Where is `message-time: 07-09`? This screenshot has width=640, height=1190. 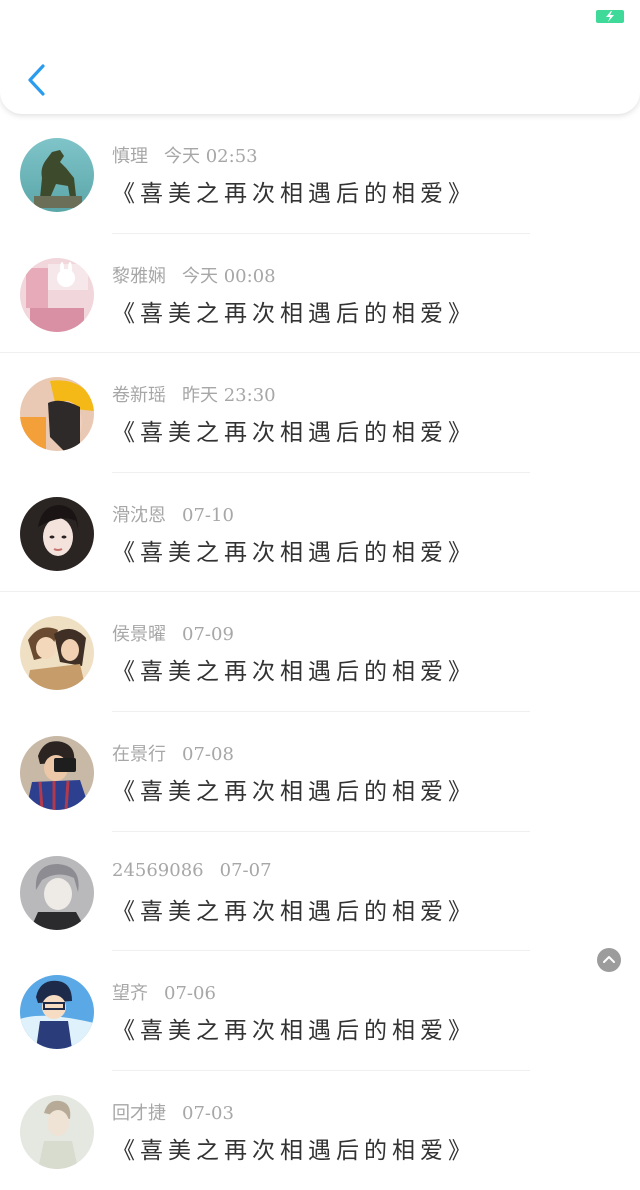
message-time: 07-09 is located at coordinates (208, 635).